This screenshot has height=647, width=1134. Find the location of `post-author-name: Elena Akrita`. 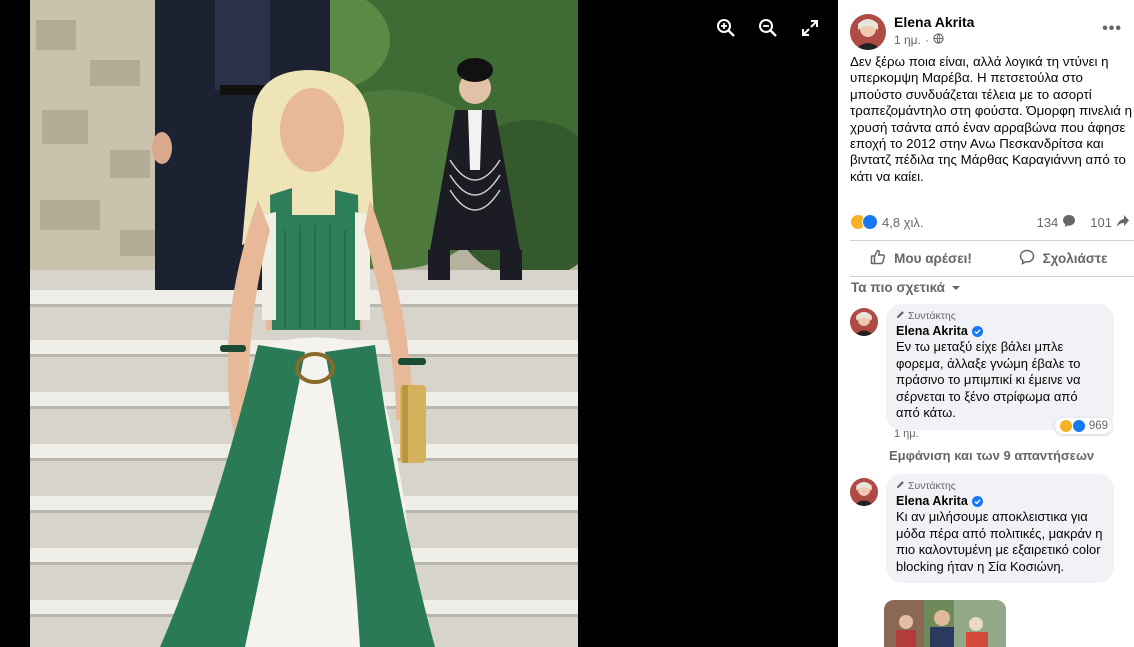

post-author-name: Elena Akrita is located at coordinates (934, 22).